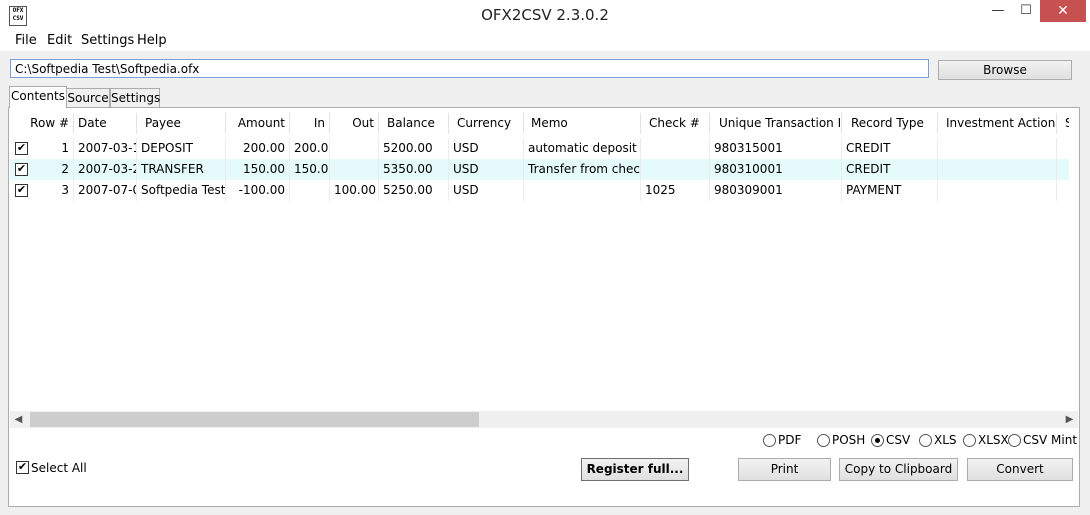  Describe the element at coordinates (59, 40) in the screenshot. I see `menu-edit: Edit` at that location.